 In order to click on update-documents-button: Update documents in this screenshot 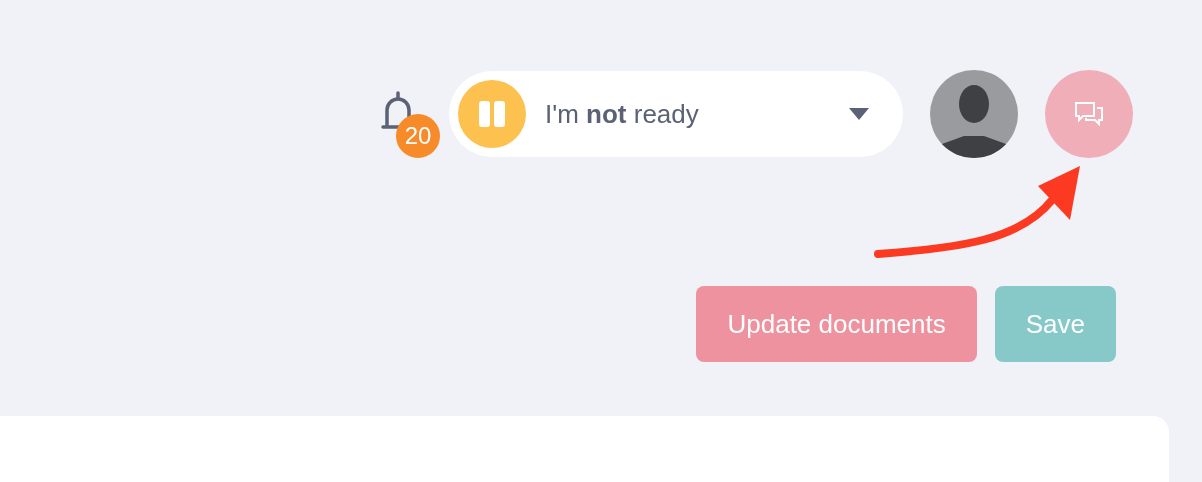, I will do `click(836, 324)`.